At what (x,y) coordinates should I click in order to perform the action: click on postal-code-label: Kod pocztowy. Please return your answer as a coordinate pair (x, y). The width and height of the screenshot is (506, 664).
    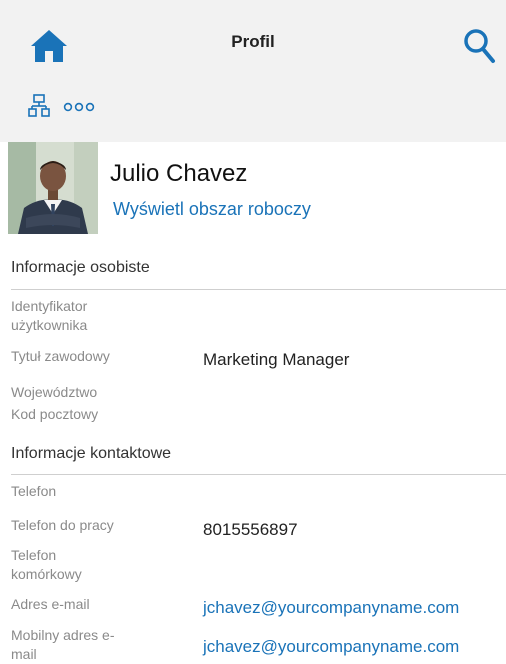
    Looking at the image, I should click on (55, 414).